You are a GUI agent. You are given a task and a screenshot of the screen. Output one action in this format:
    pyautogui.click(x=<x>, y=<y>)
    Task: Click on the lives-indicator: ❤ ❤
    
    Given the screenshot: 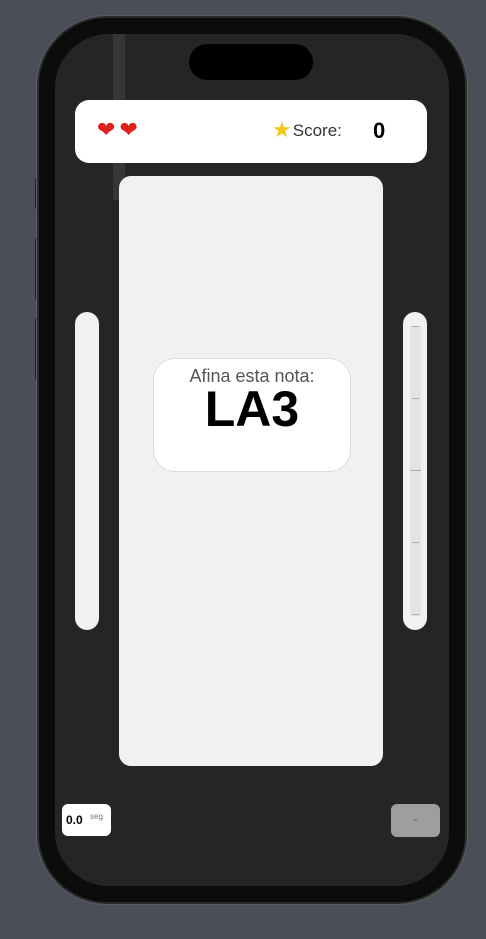 What is the action you would take?
    pyautogui.click(x=117, y=131)
    